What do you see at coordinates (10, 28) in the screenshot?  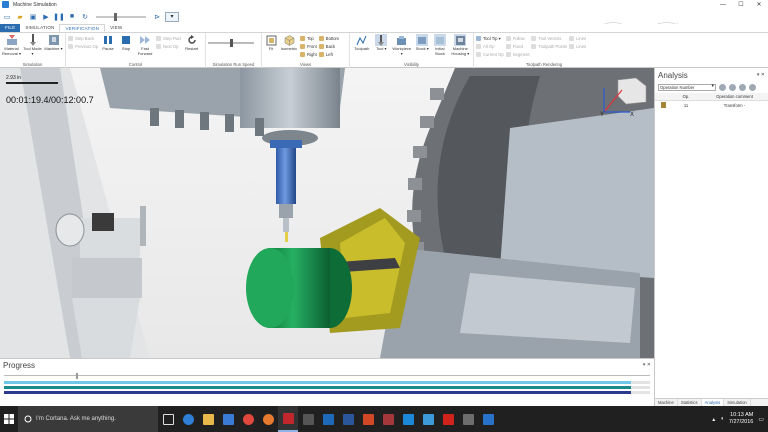 I see `tab-file: FILE` at bounding box center [10, 28].